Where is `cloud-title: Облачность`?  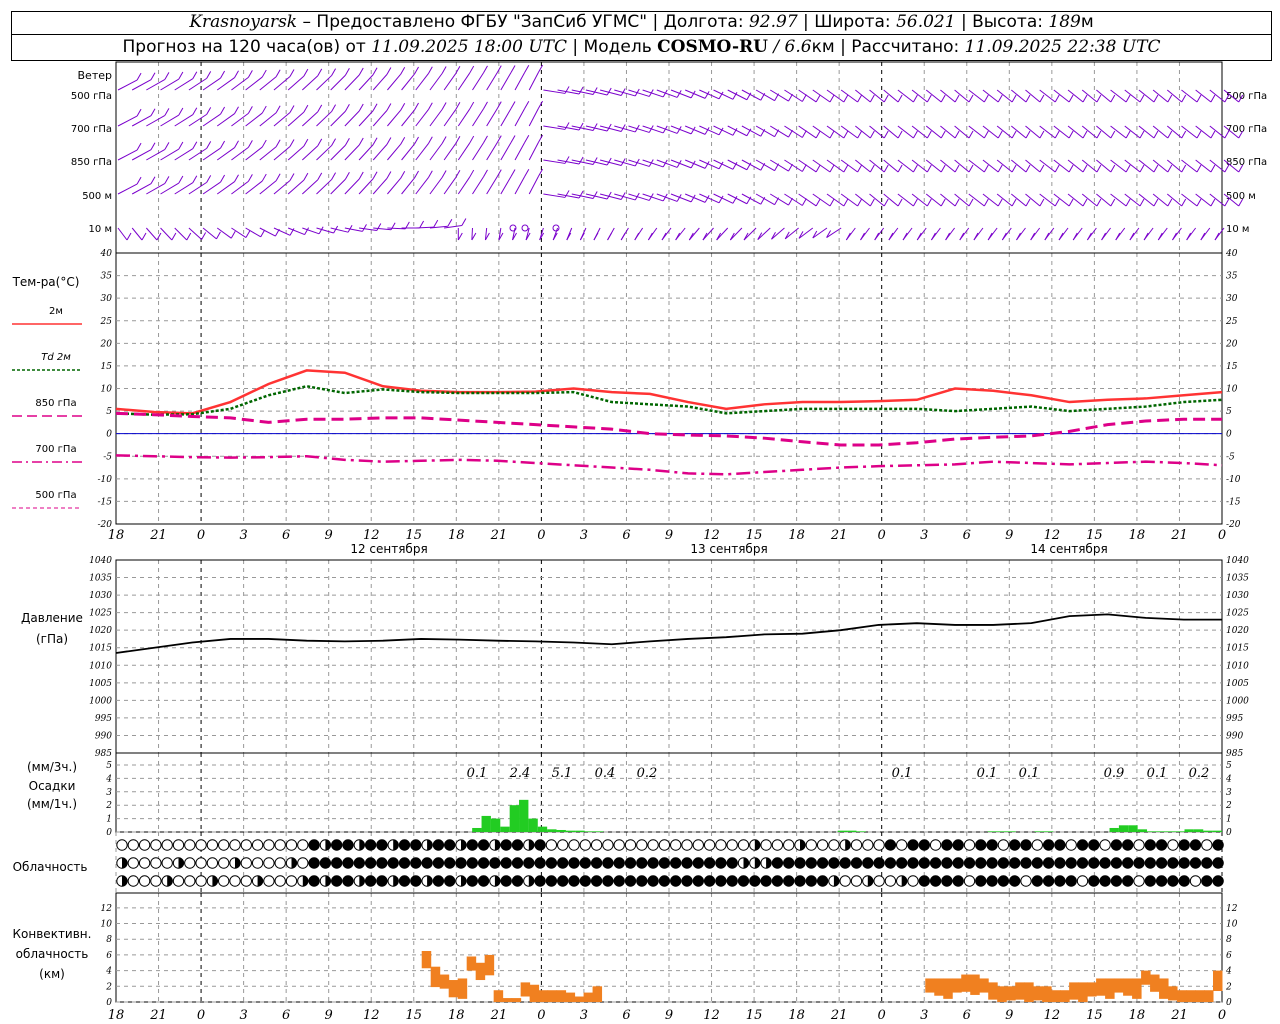
cloud-title: Облачность is located at coordinates (50, 867).